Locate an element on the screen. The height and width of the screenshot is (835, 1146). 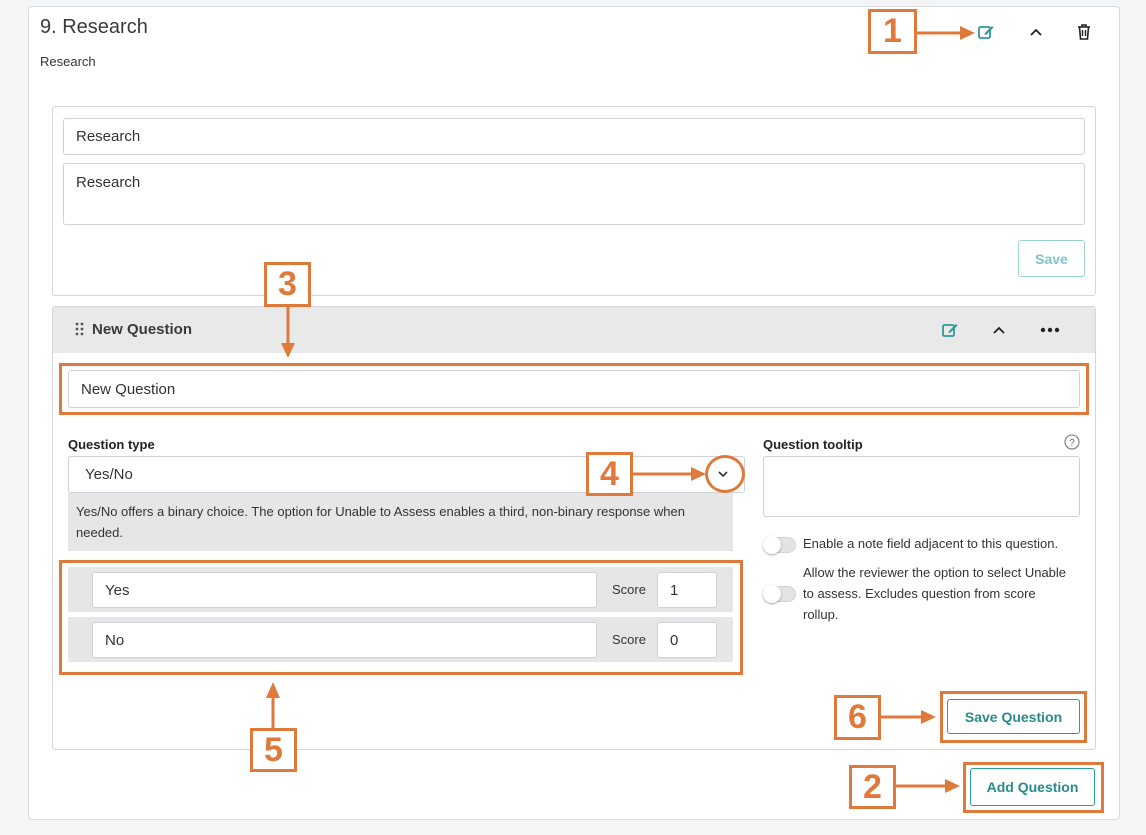
callout-3: 3 is located at coordinates (287, 284).